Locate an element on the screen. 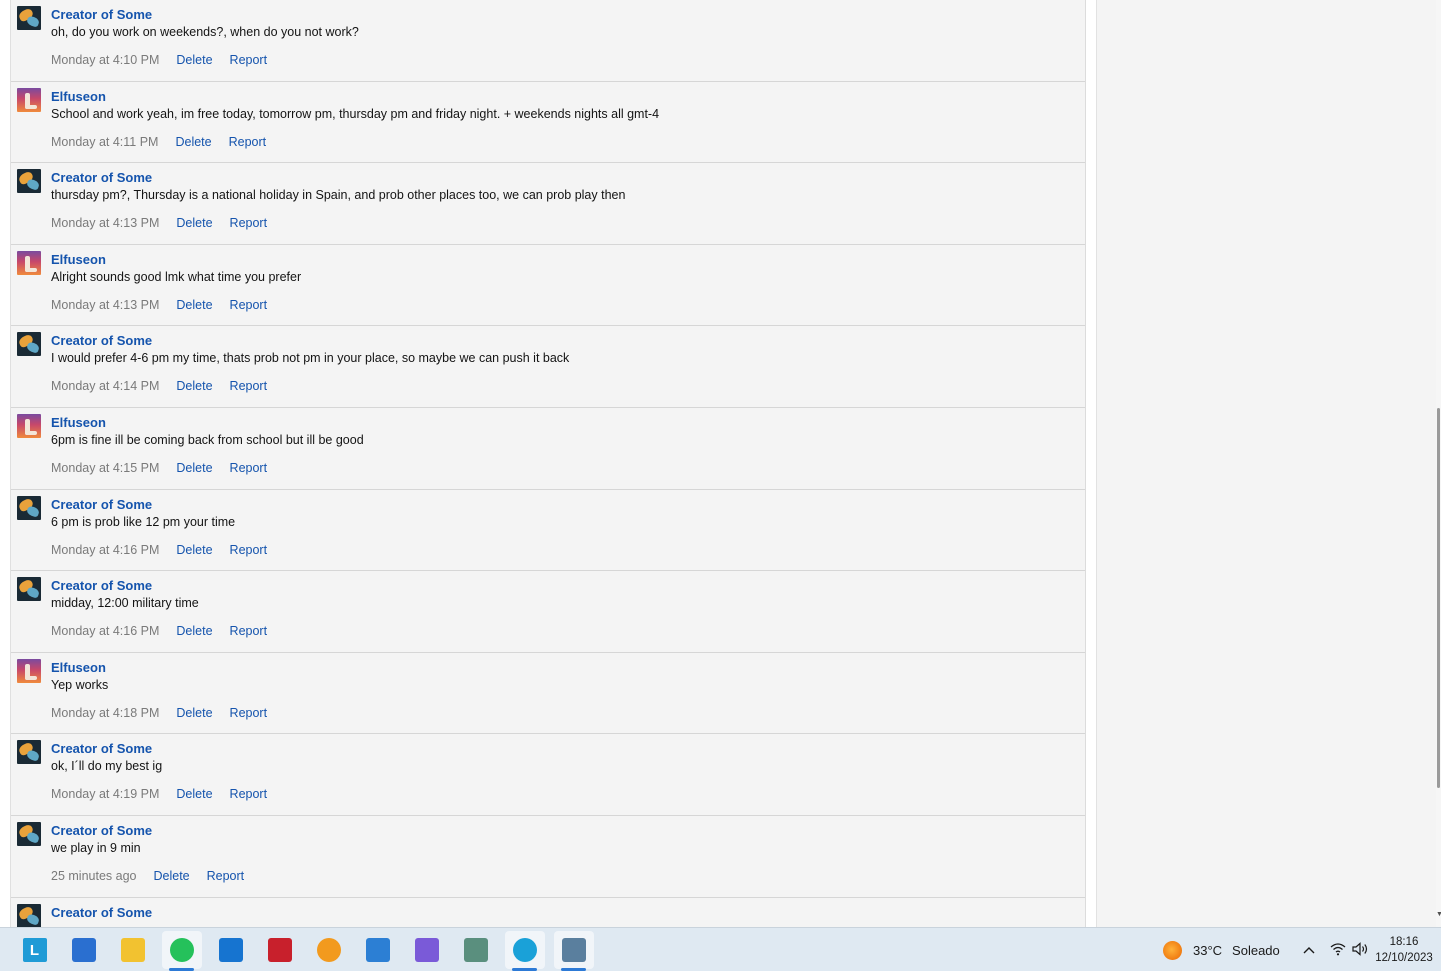 This screenshot has width=1441, height=971. taskbar-app-copilot is located at coordinates (426, 949).